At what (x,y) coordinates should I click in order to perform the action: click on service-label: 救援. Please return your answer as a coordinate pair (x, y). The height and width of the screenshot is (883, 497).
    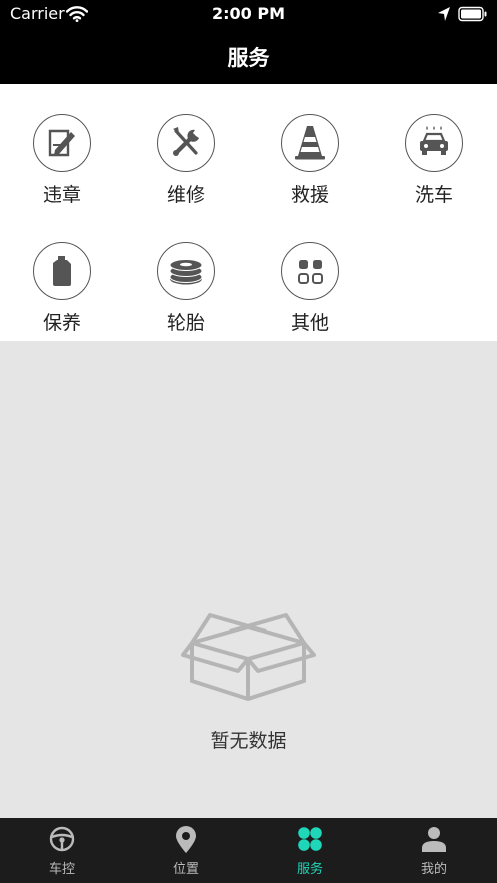
    Looking at the image, I should click on (309, 195).